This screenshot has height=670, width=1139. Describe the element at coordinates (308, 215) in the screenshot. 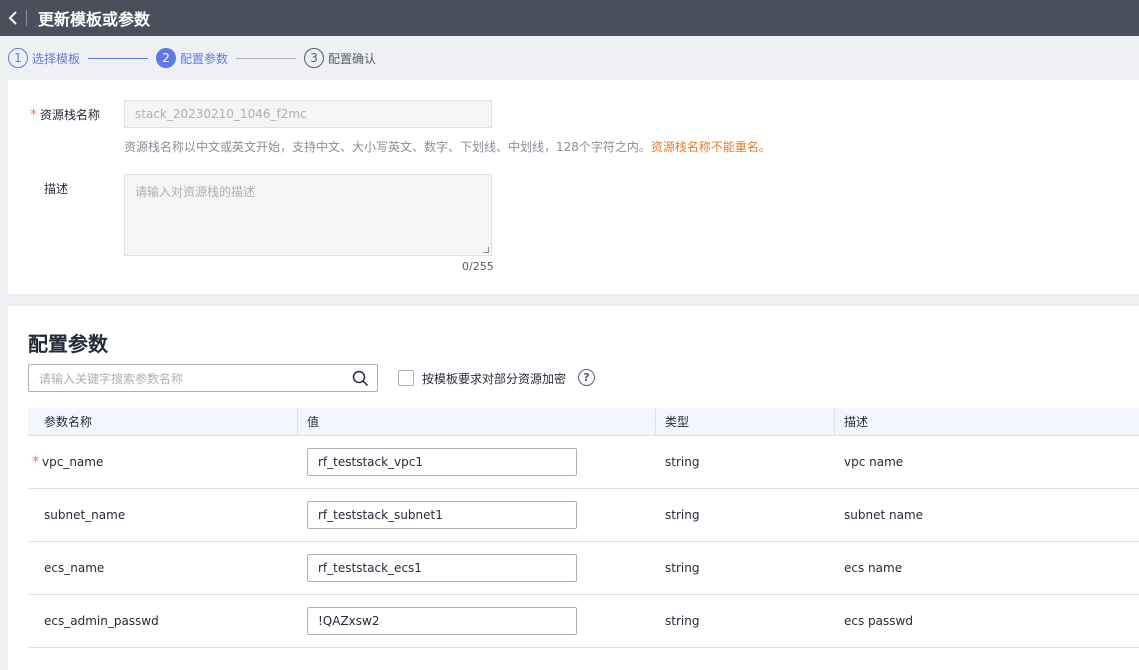

I see `description-field: 请输入对资源栈的描述` at that location.